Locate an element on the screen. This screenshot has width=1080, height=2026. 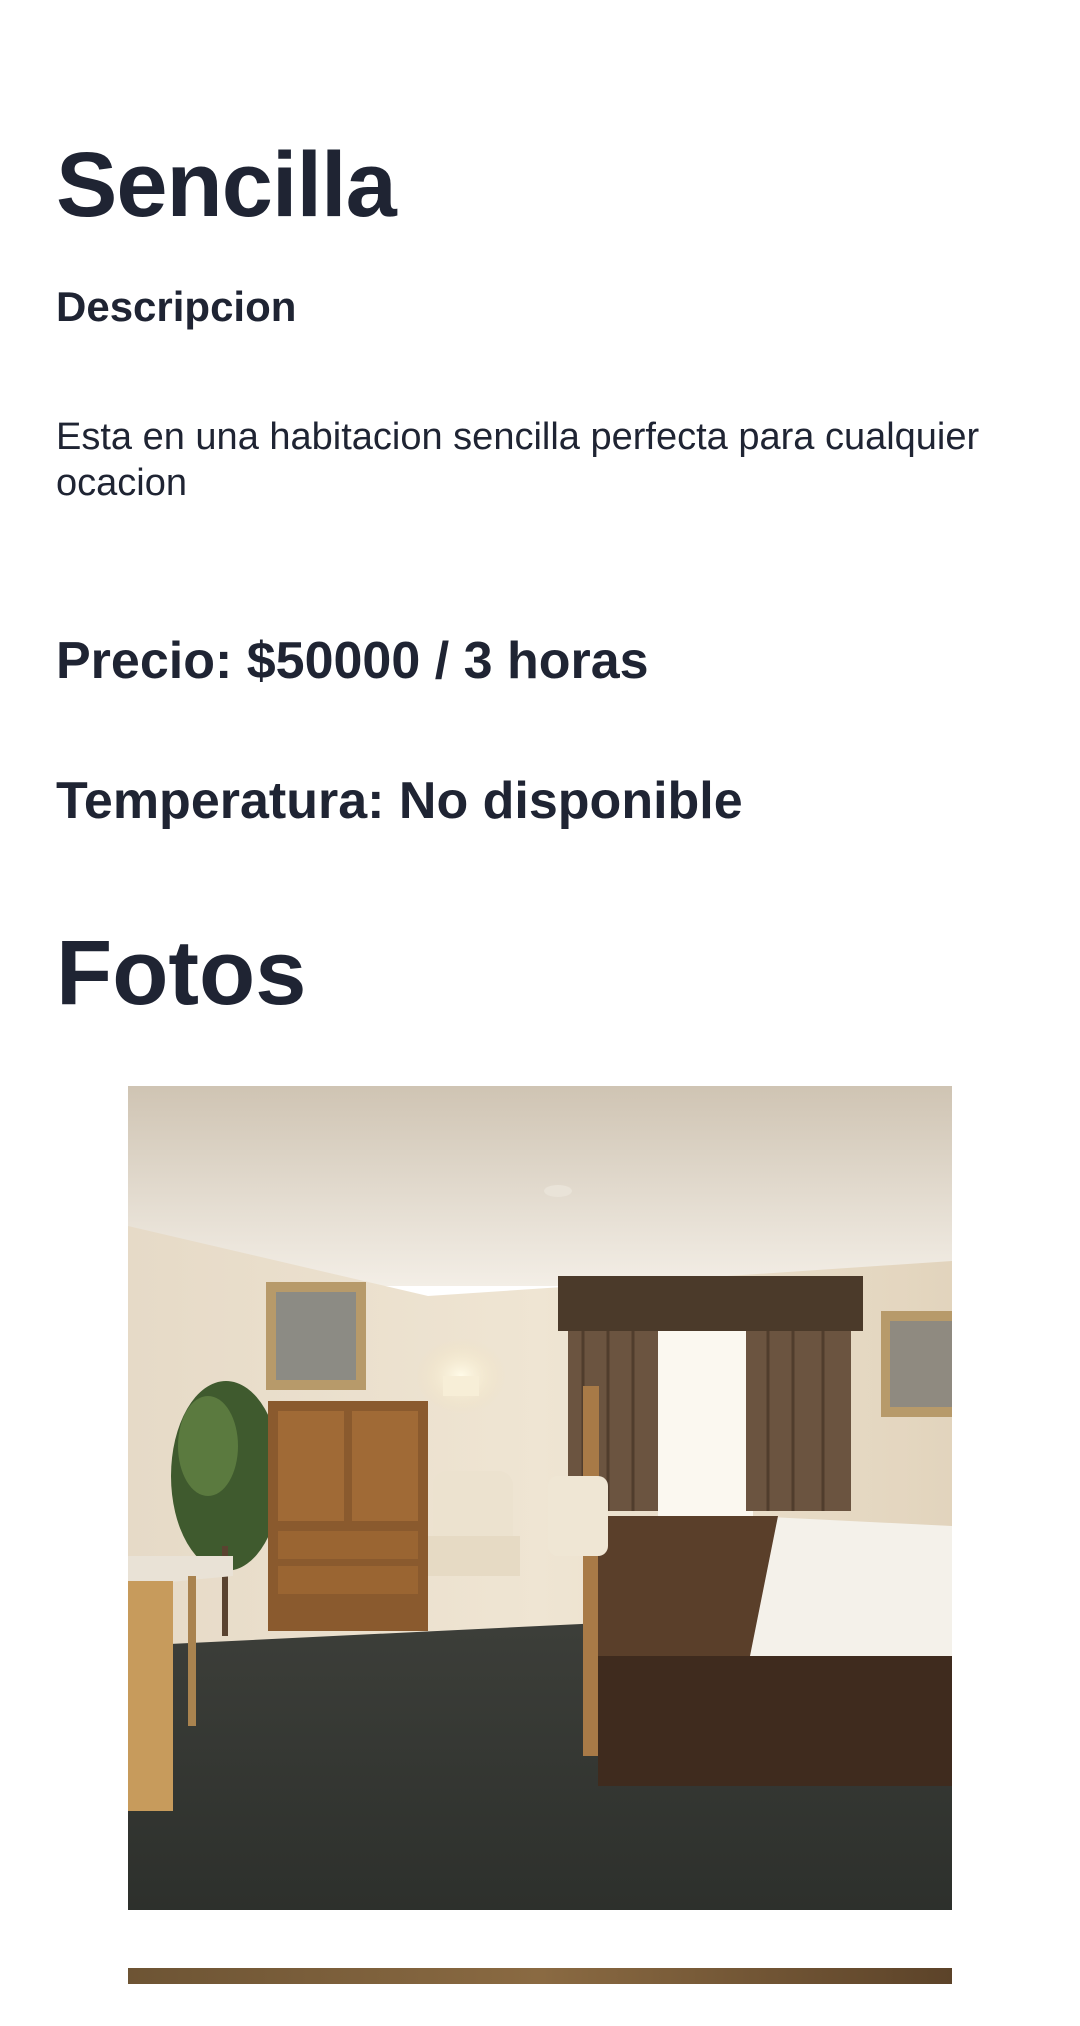
room-title: Sencilla is located at coordinates (226, 185).